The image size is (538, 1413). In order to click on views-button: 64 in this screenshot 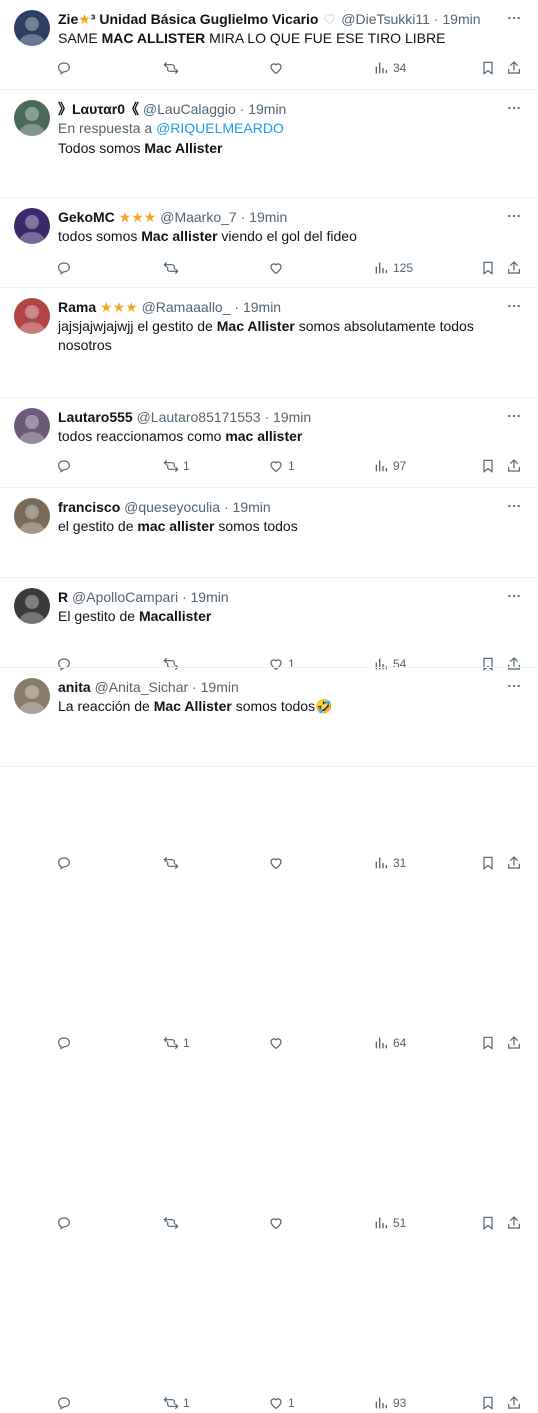, I will do `click(389, 1043)`.